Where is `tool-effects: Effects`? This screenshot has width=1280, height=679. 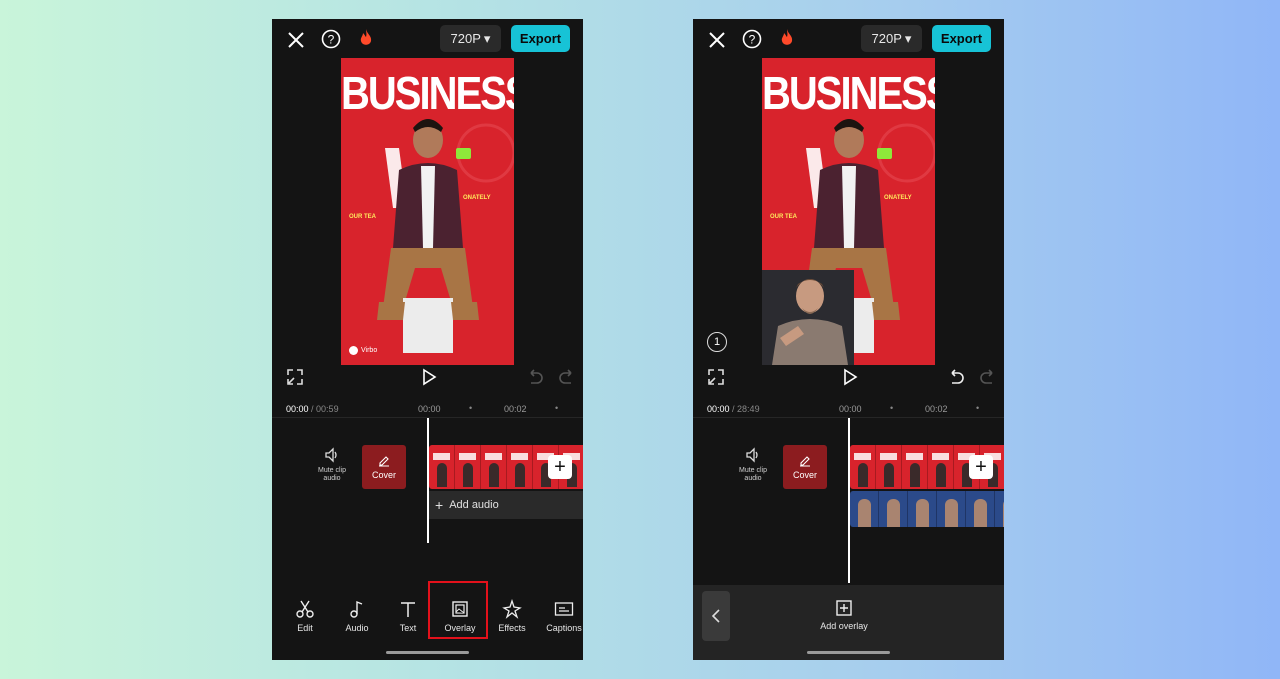 tool-effects: Effects is located at coordinates (512, 616).